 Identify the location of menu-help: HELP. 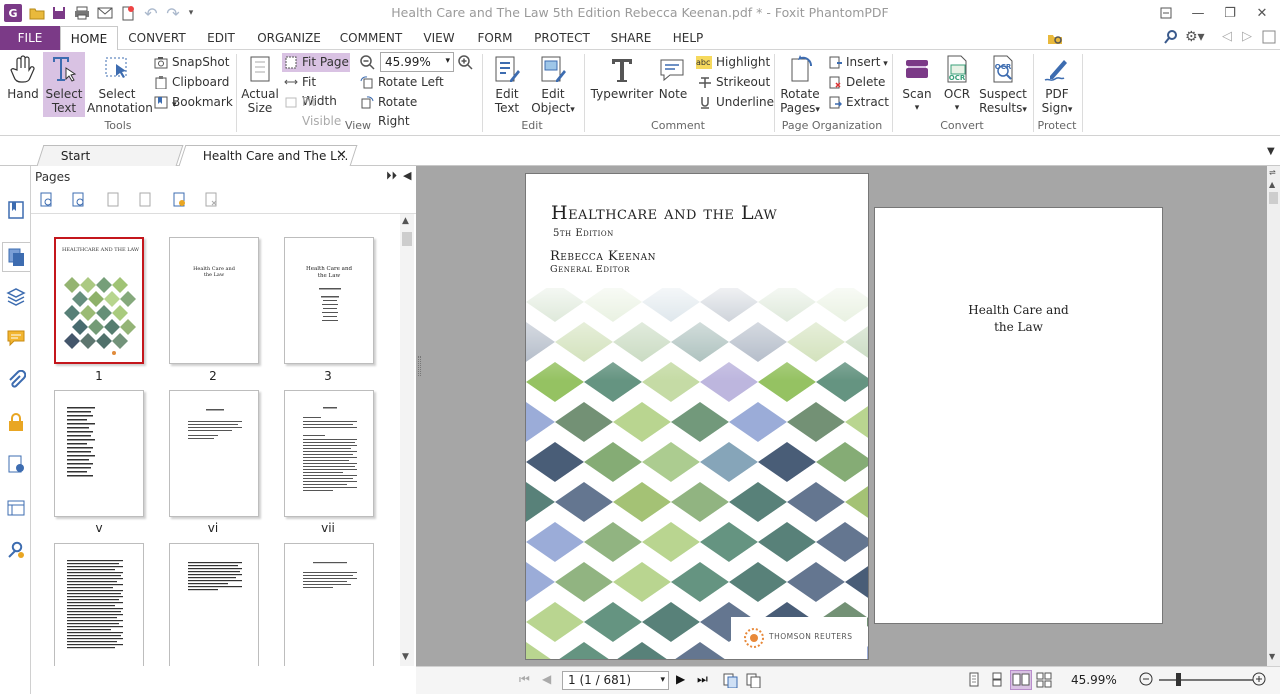
(688, 38).